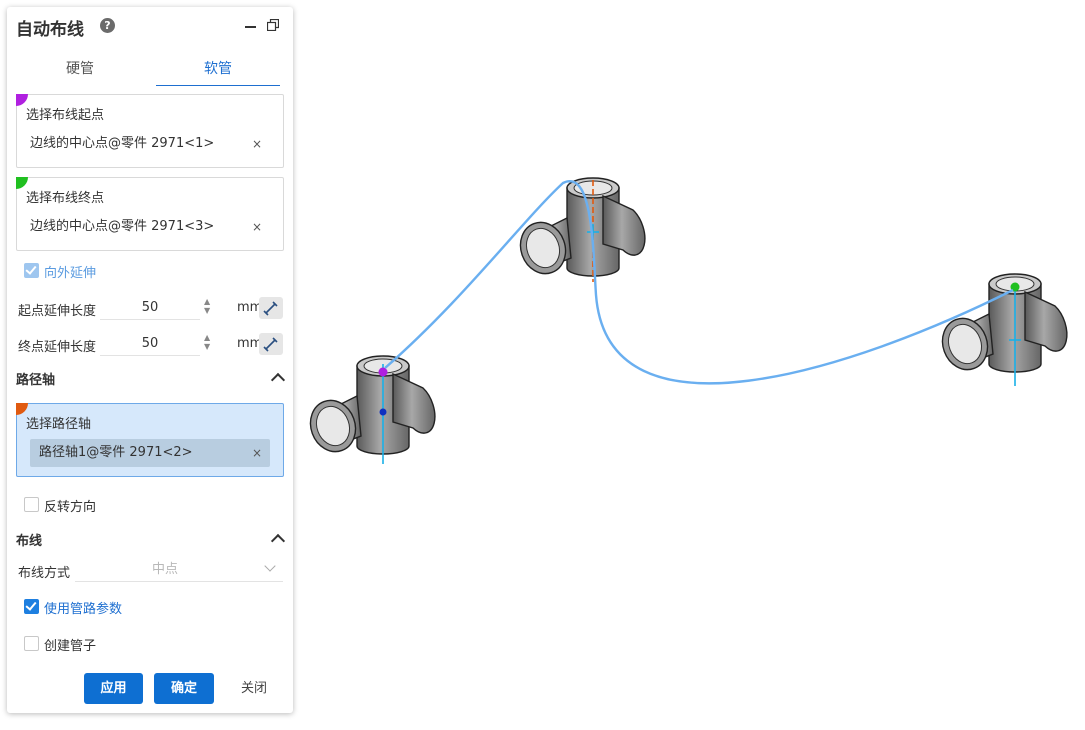 The height and width of the screenshot is (730, 1085). Describe the element at coordinates (164, 569) in the screenshot. I see `routing-mode-value: 中点` at that location.